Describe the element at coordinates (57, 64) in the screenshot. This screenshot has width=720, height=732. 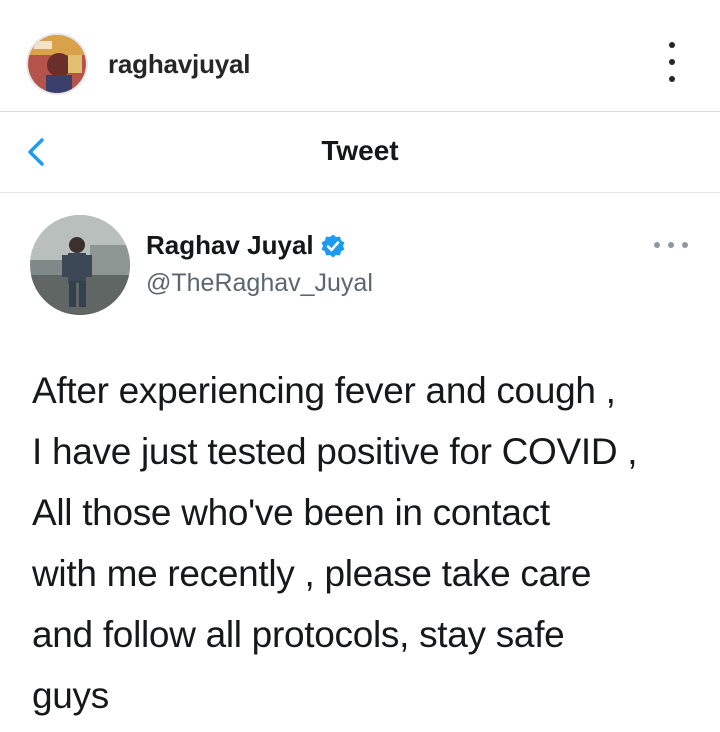
I see `instagram-avatar` at that location.